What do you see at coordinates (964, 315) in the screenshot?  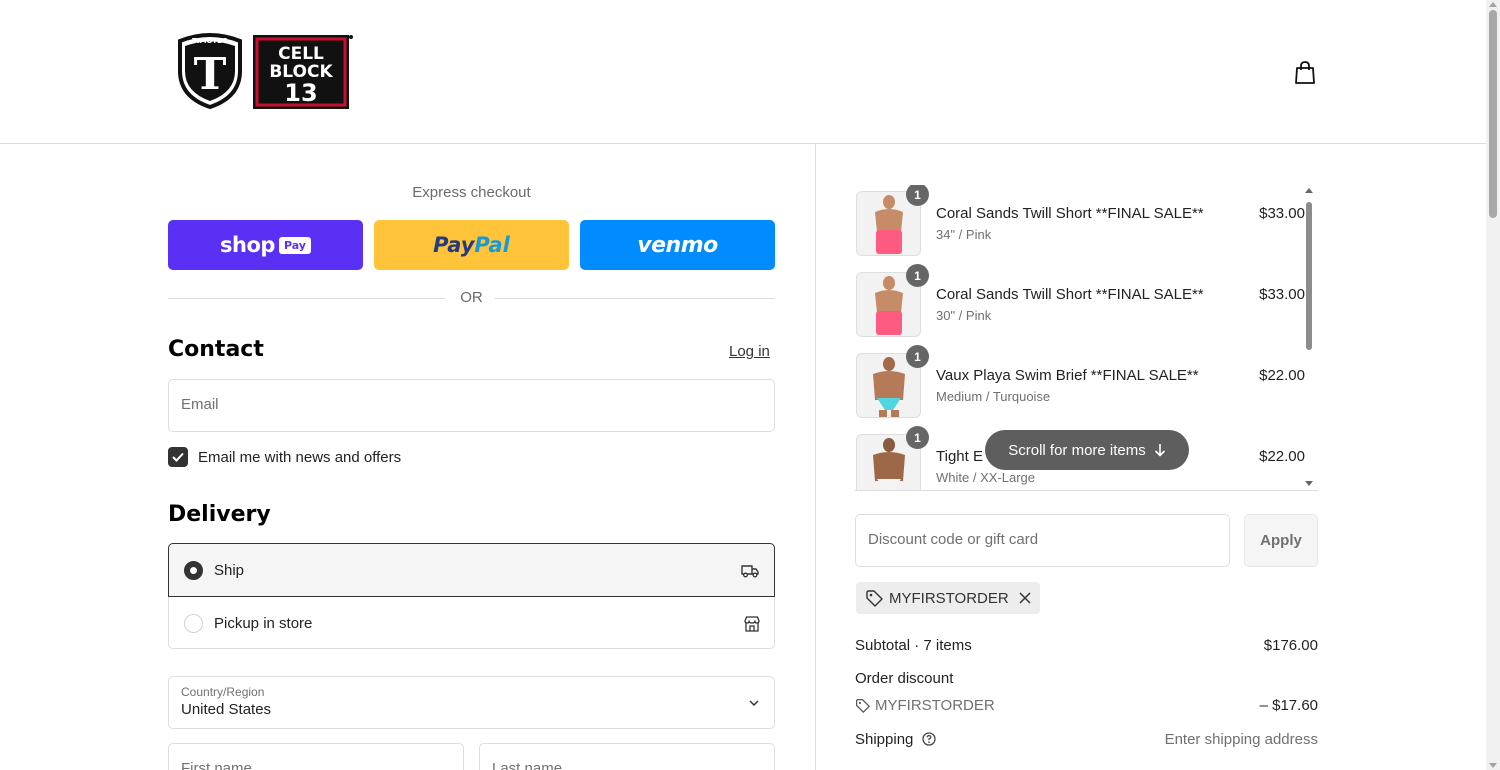 I see `product-variant: 30" / Pink` at bounding box center [964, 315].